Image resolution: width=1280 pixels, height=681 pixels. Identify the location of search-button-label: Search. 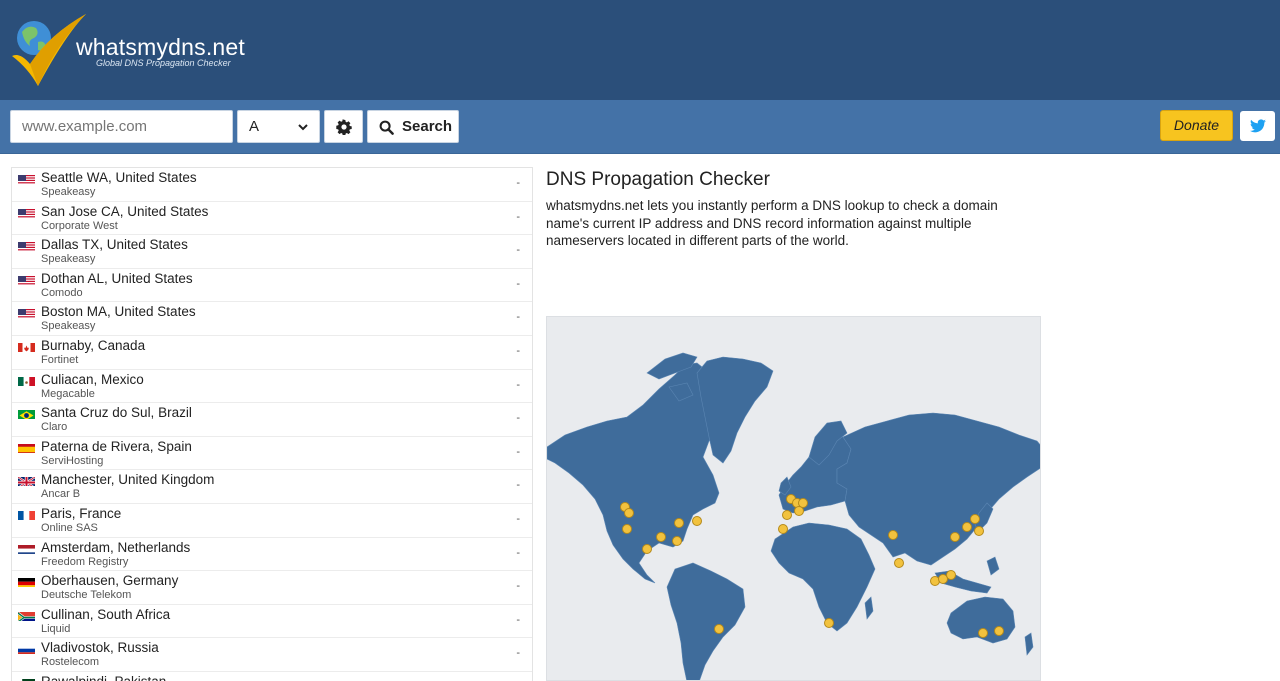
(427, 126).